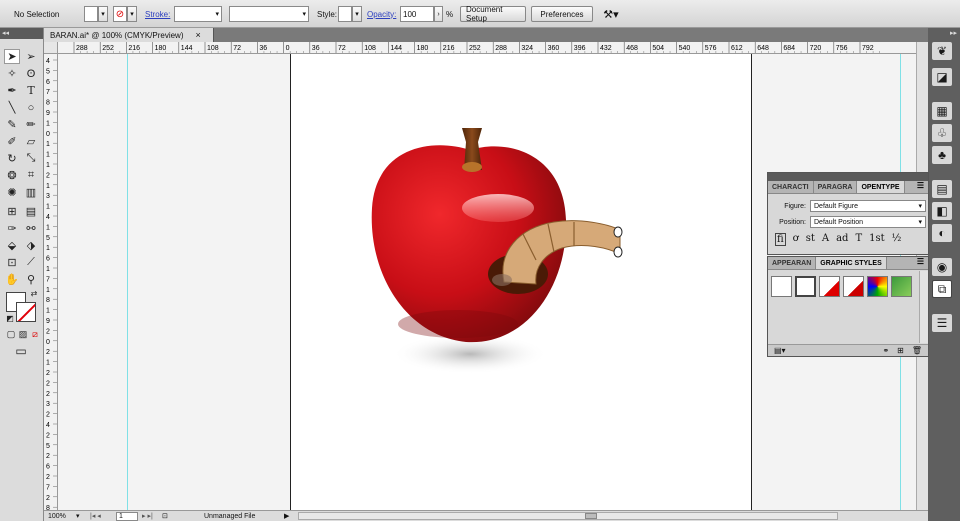  I want to click on ligatures-button: ﬁ, so click(780, 239).